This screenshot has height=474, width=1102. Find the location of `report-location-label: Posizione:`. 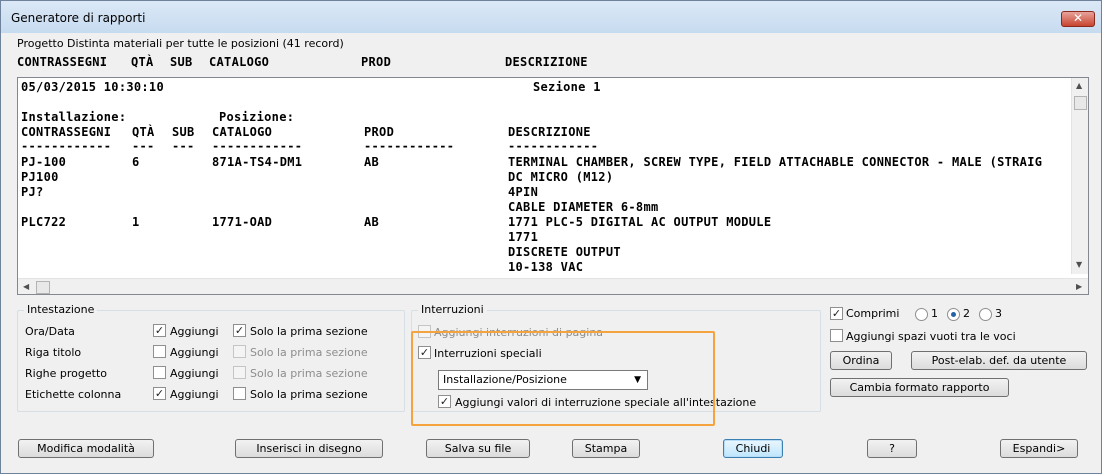

report-location-label: Posizione: is located at coordinates (257, 117).